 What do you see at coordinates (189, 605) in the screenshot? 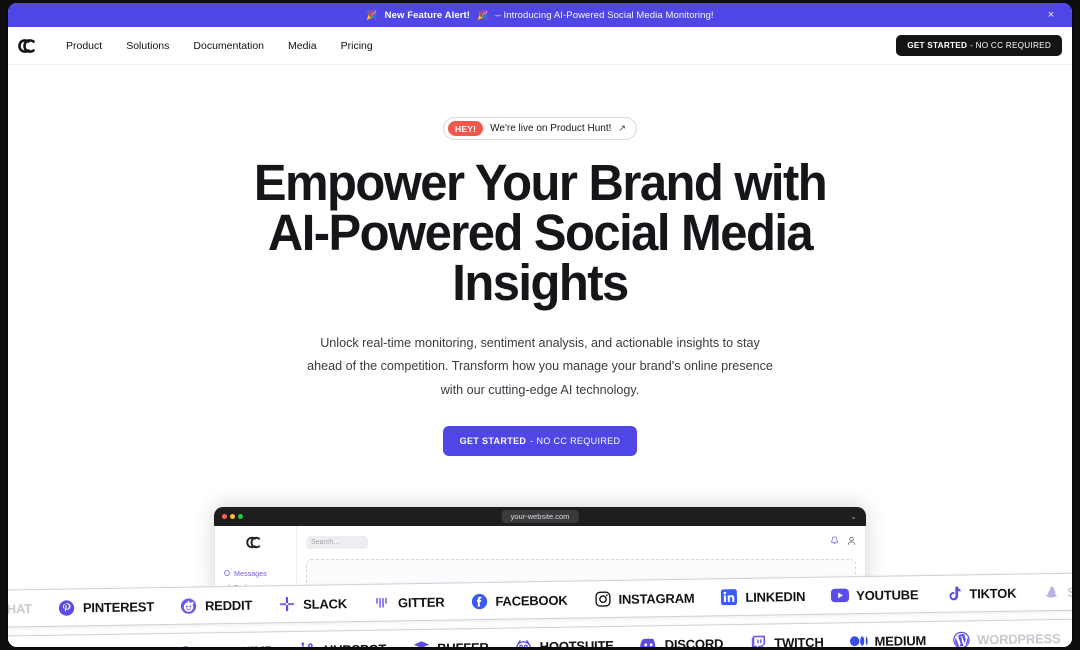
I see `reddit-icon` at bounding box center [189, 605].